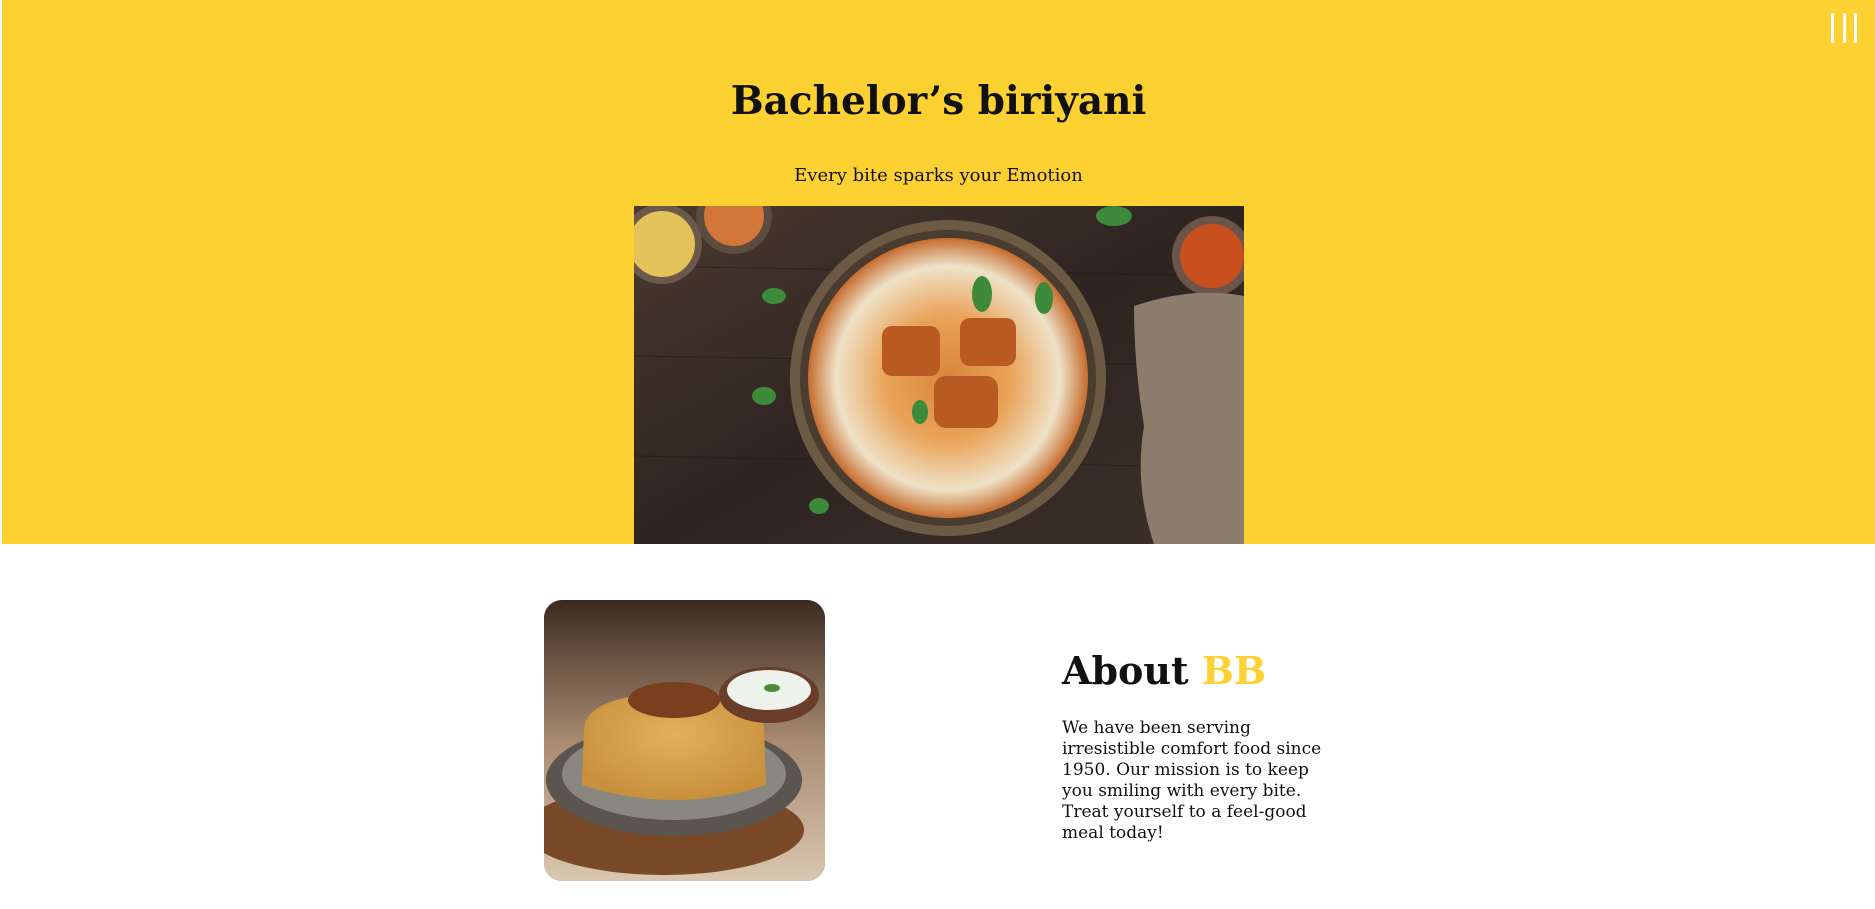  What do you see at coordinates (1234, 670) in the screenshot?
I see `about-title-accent: BB` at bounding box center [1234, 670].